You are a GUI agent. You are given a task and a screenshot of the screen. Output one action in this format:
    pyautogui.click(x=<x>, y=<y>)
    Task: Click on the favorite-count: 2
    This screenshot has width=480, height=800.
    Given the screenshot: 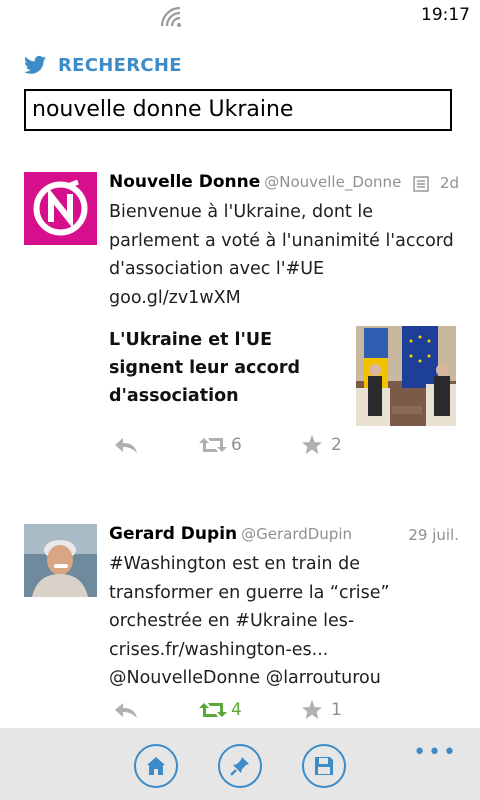 What is the action you would take?
    pyautogui.click(x=336, y=445)
    